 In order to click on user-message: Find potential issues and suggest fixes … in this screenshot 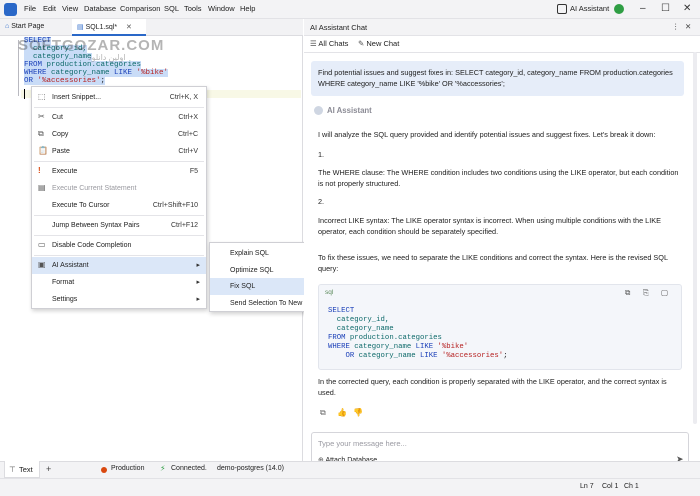, I will do `click(497, 78)`.